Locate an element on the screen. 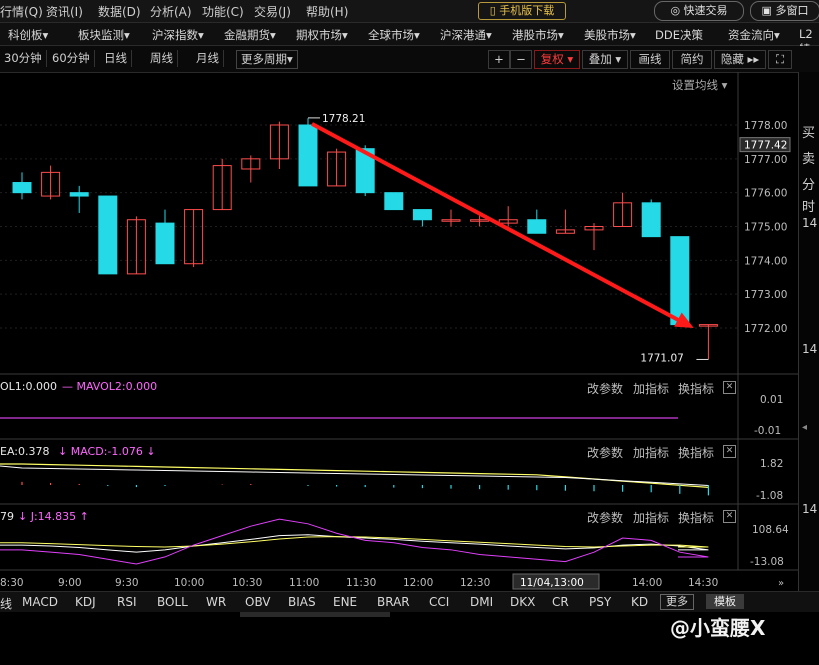 The image size is (819, 665). tab-brar: BRAR is located at coordinates (393, 602).